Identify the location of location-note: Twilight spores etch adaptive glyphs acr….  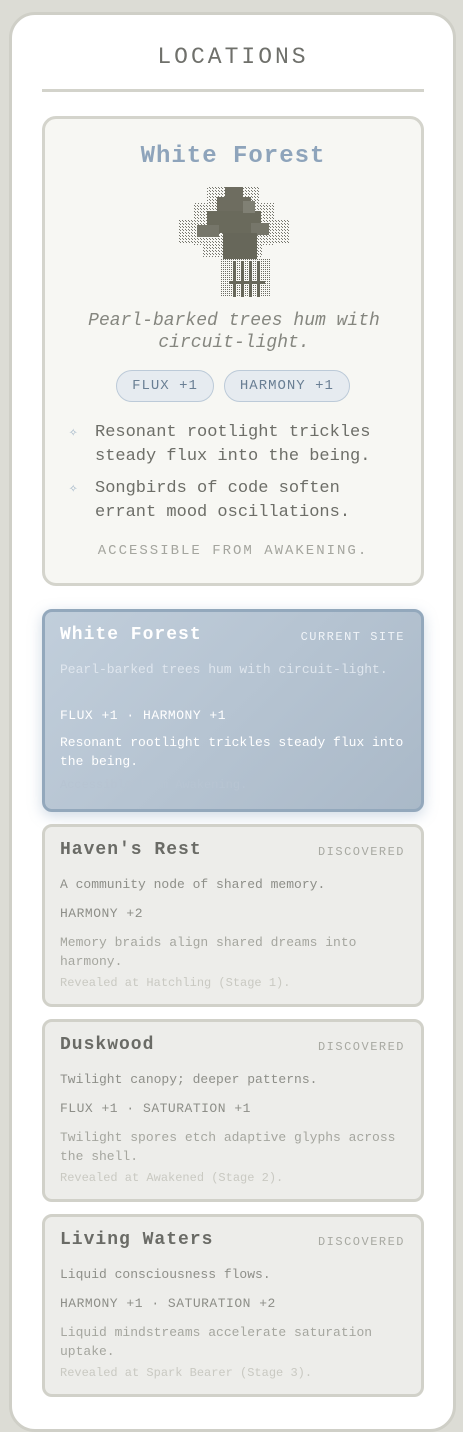
(228, 1147).